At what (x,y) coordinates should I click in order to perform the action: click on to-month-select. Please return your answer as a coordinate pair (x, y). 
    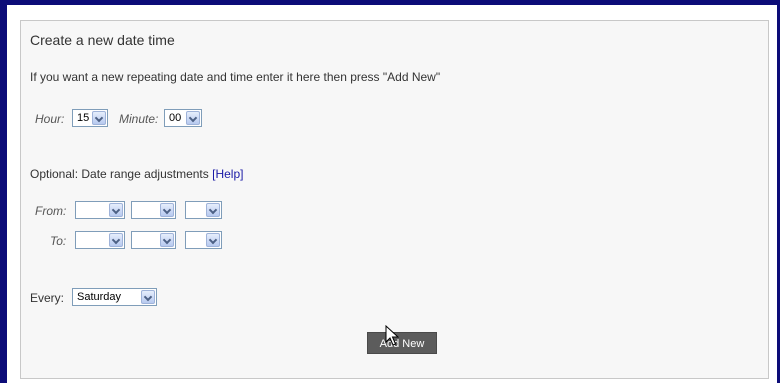
    Looking at the image, I should click on (153, 240).